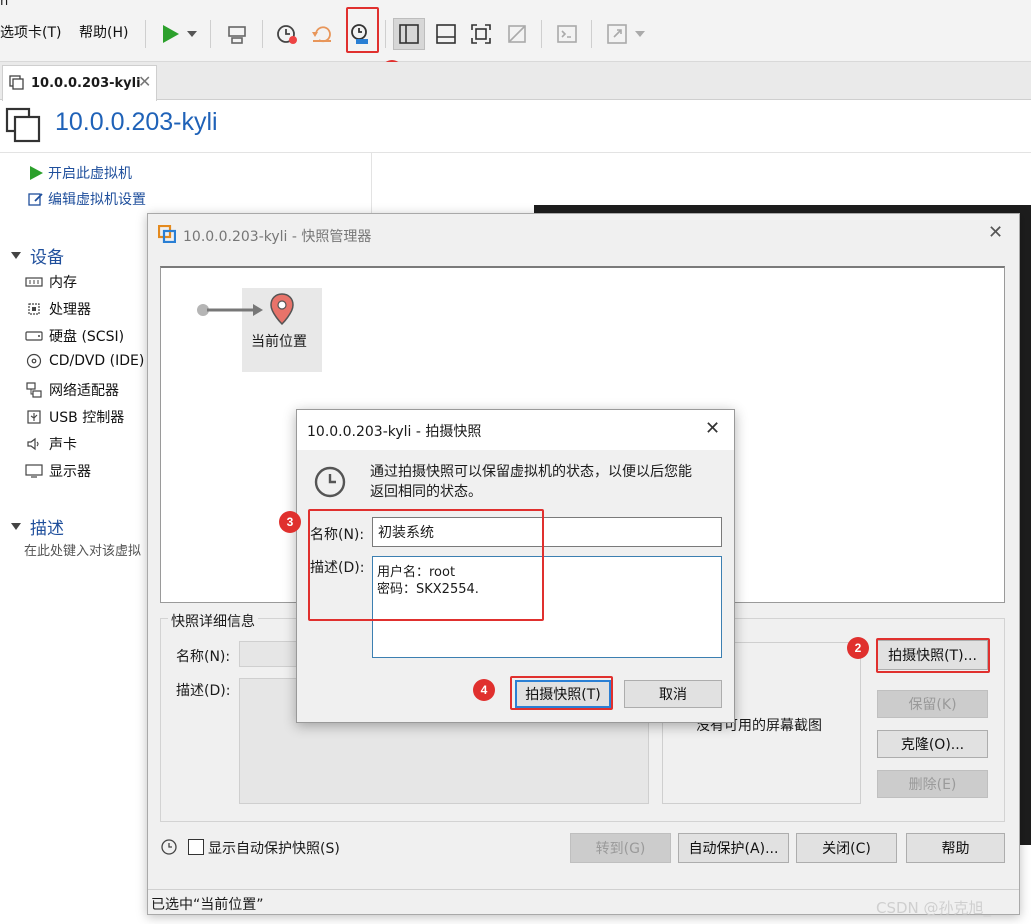 Image resolution: width=1031 pixels, height=924 pixels. What do you see at coordinates (934, 908) in the screenshot?
I see `watermark: CSDN @孙克旭_` at bounding box center [934, 908].